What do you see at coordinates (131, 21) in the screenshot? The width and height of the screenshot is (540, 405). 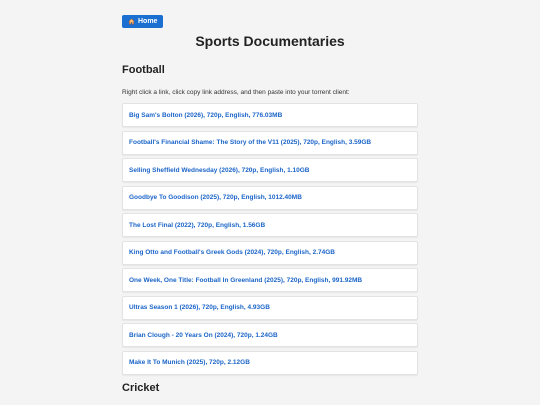 I see `house-icon` at bounding box center [131, 21].